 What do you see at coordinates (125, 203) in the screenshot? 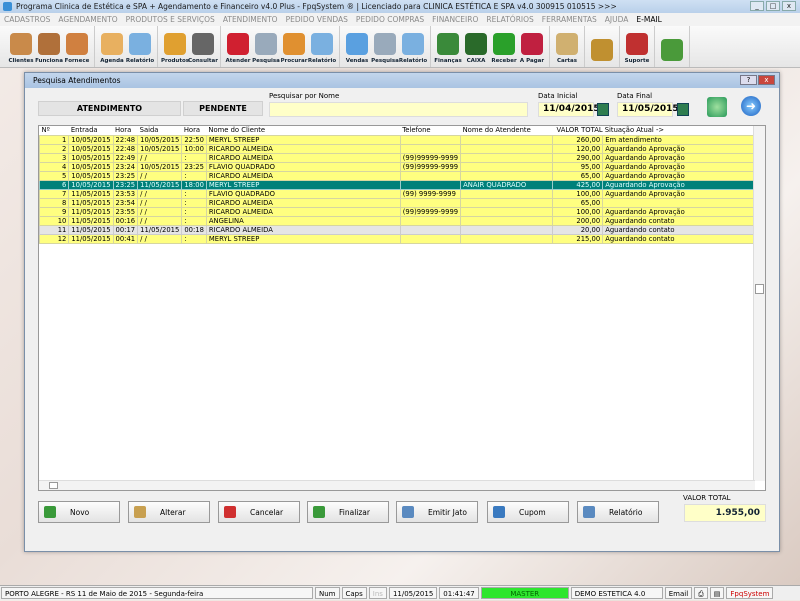
I see `cell-hora-entrada: 23:54` at bounding box center [125, 203].